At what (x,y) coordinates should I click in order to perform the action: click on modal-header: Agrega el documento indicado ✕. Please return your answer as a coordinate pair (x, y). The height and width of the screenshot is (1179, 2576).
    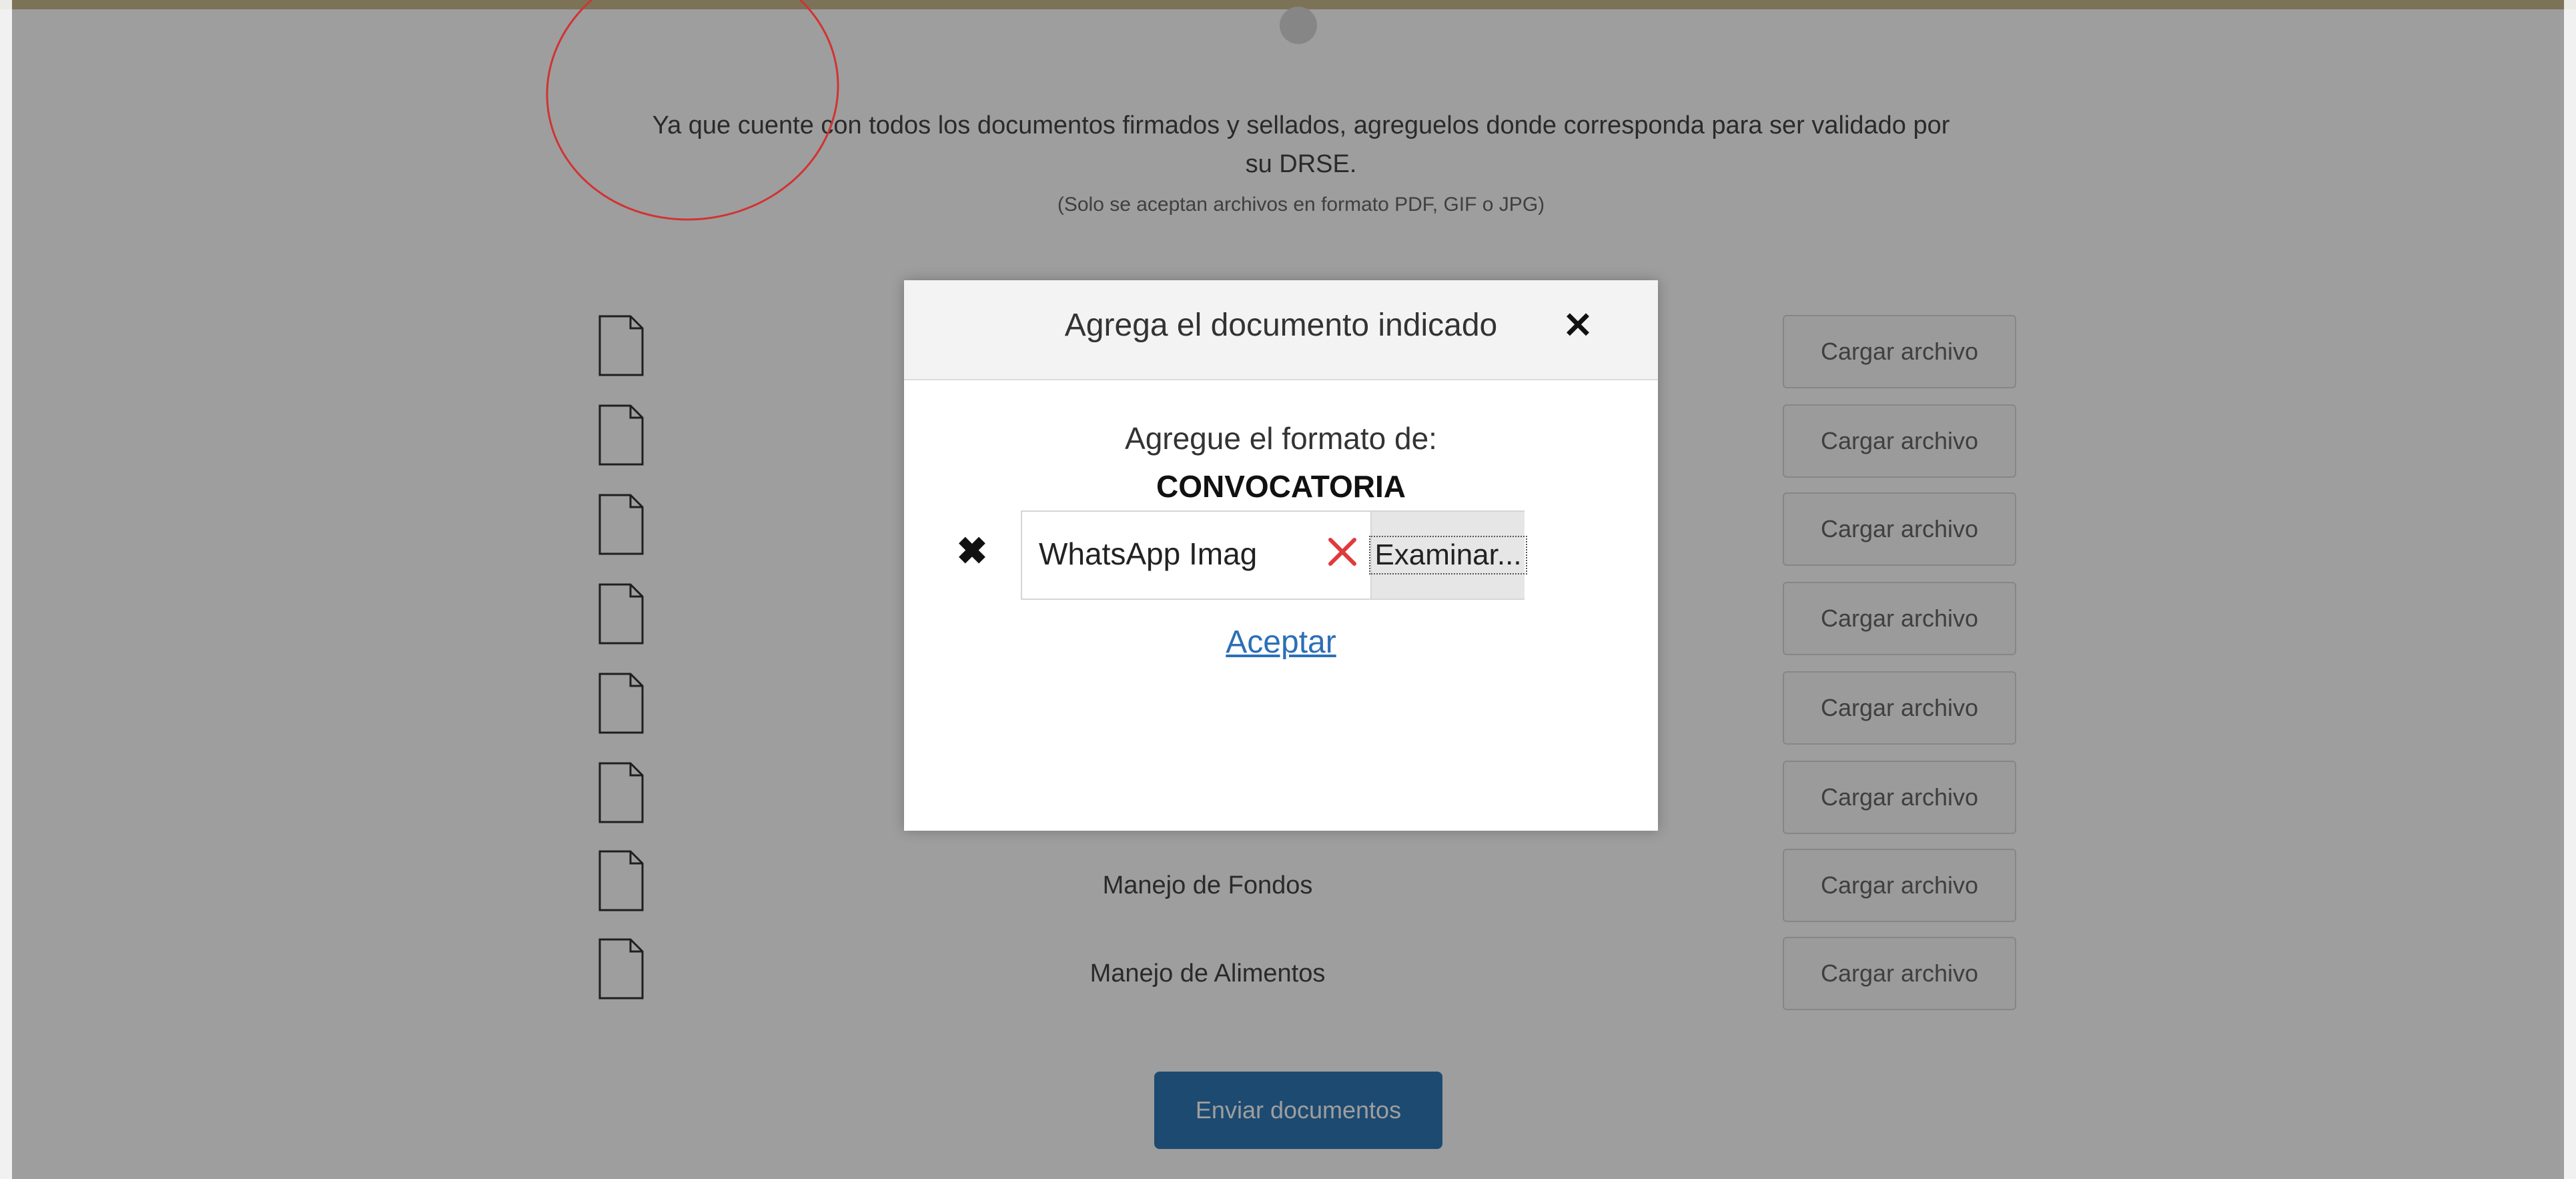
    Looking at the image, I should click on (1281, 330).